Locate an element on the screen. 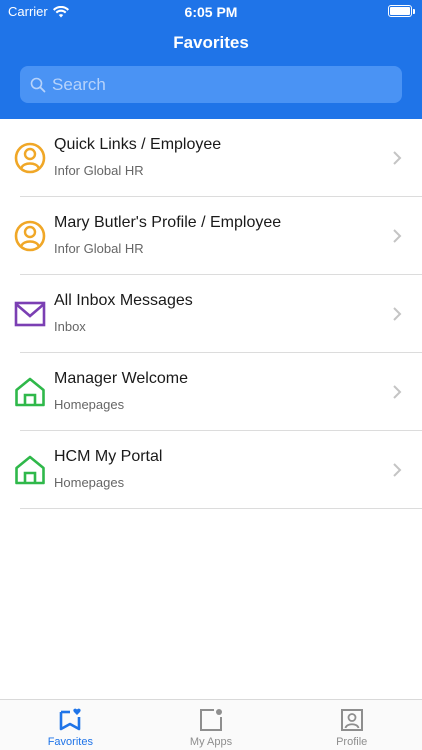 This screenshot has width=422, height=750. list-item-title: Manager Welcome is located at coordinates (121, 378).